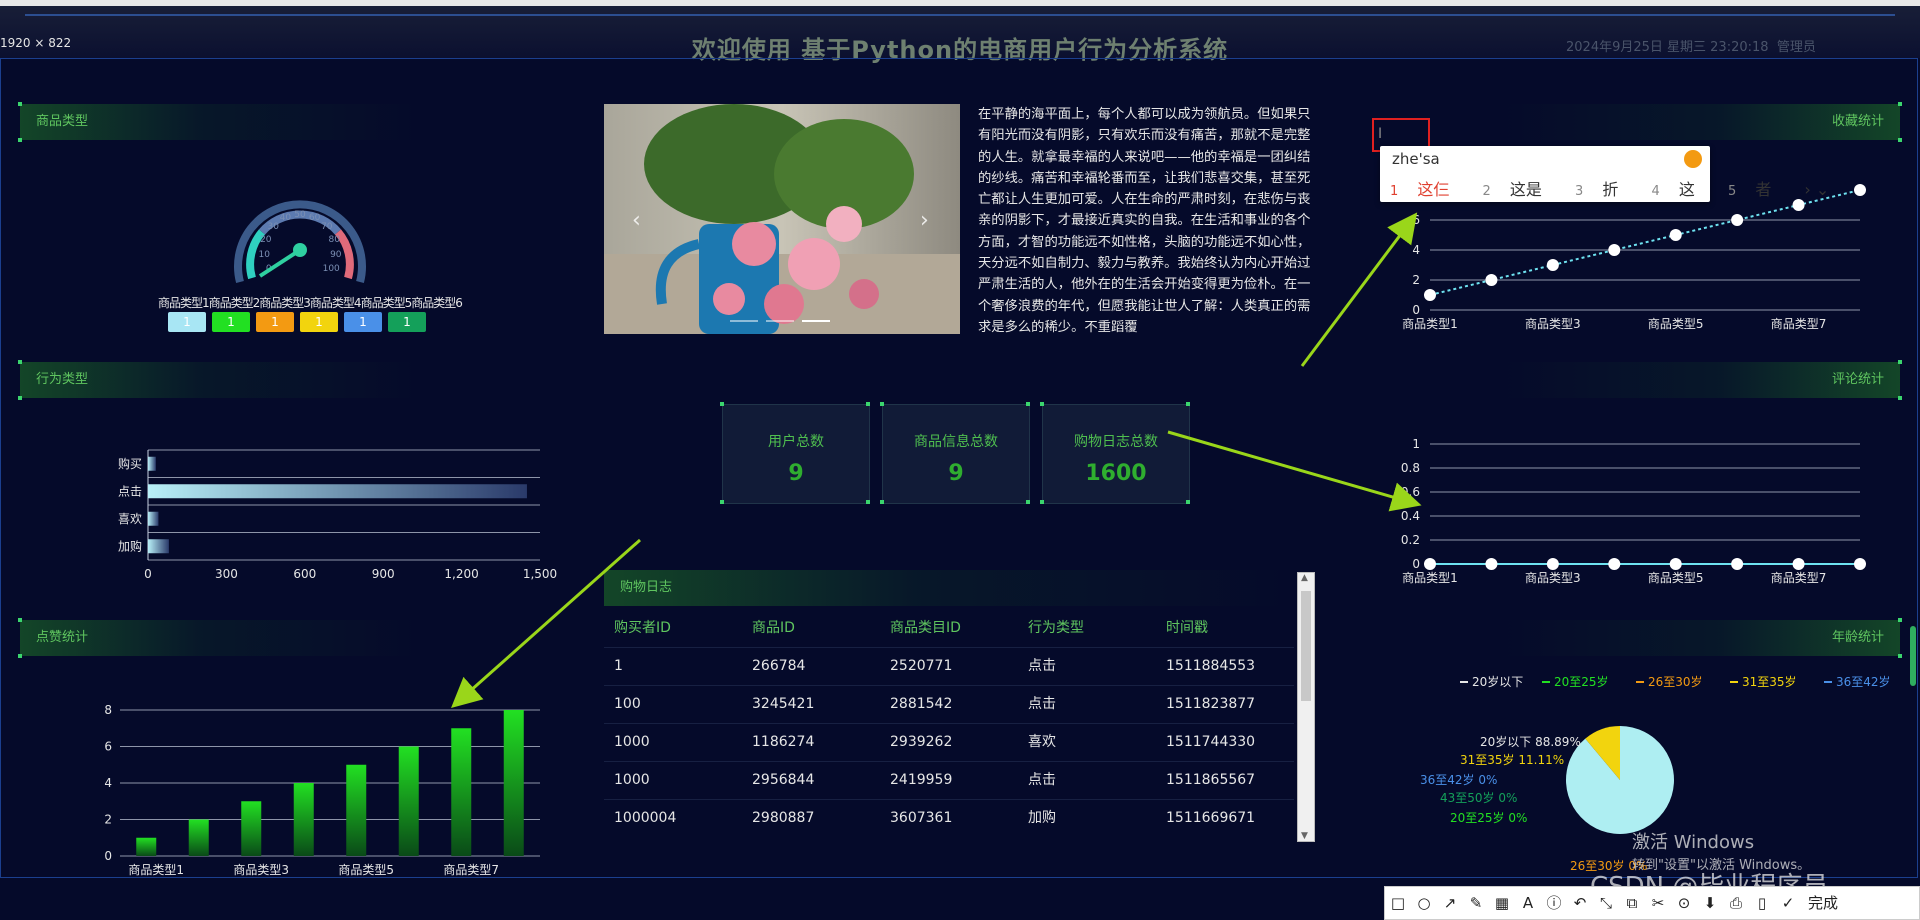 This screenshot has height=920, width=1920. What do you see at coordinates (300, 215) in the screenshot?
I see `gauge-tick-label: 50` at bounding box center [300, 215].